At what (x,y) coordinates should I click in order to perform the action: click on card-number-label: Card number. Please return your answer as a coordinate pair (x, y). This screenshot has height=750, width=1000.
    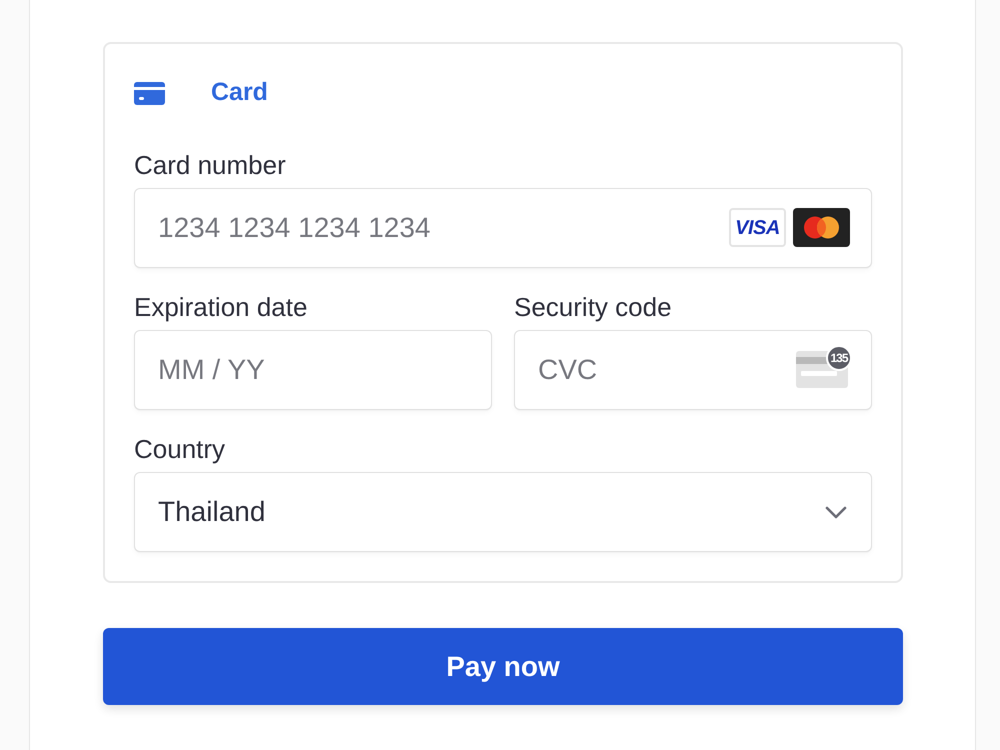
    Looking at the image, I should click on (210, 165).